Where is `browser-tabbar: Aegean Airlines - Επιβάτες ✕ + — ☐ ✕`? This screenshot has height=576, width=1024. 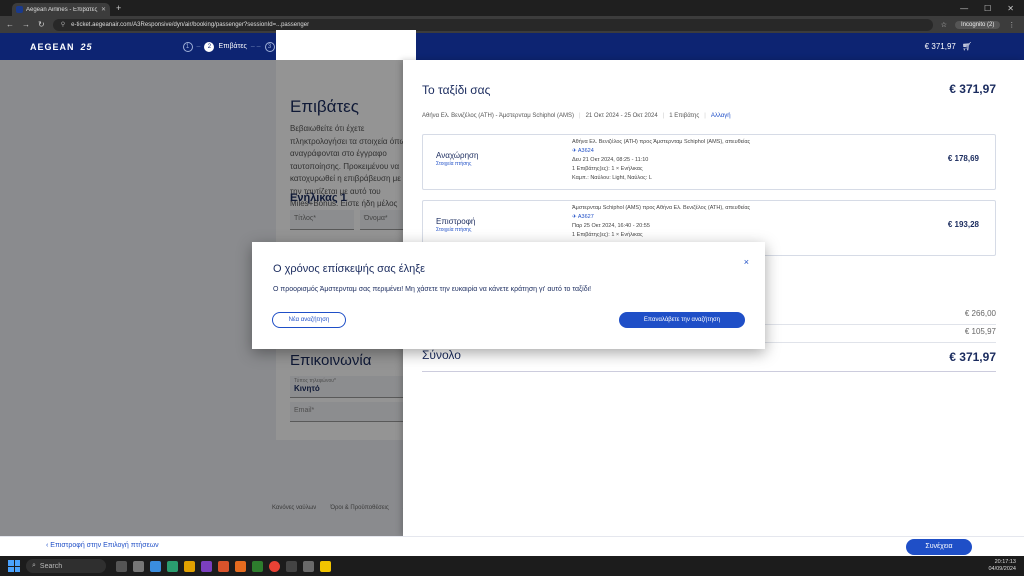 browser-tabbar: Aegean Airlines - Επιβάτες ✕ + — ☐ ✕ is located at coordinates (512, 8).